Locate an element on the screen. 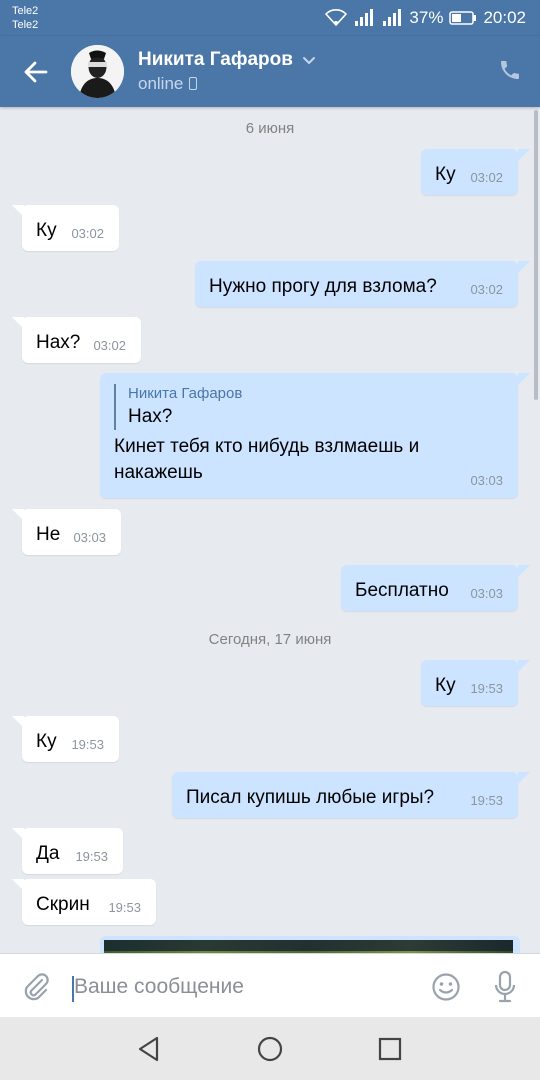 This screenshot has width=540, height=1080. nav-back-icon is located at coordinates (149, 1049).